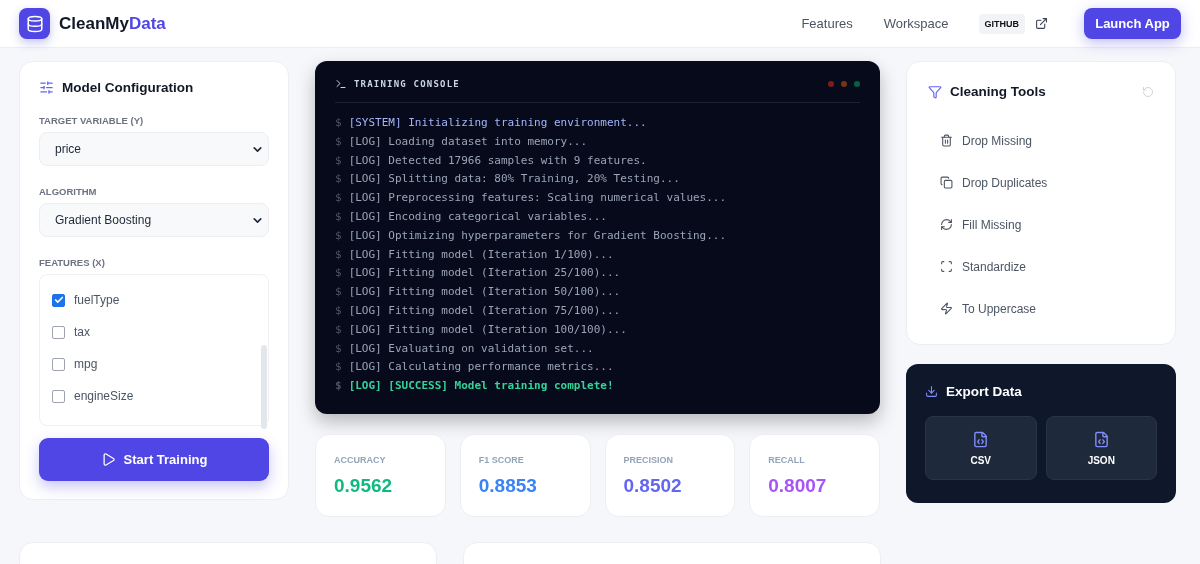 This screenshot has width=1200, height=564. I want to click on feature-label: engineSize, so click(104, 396).